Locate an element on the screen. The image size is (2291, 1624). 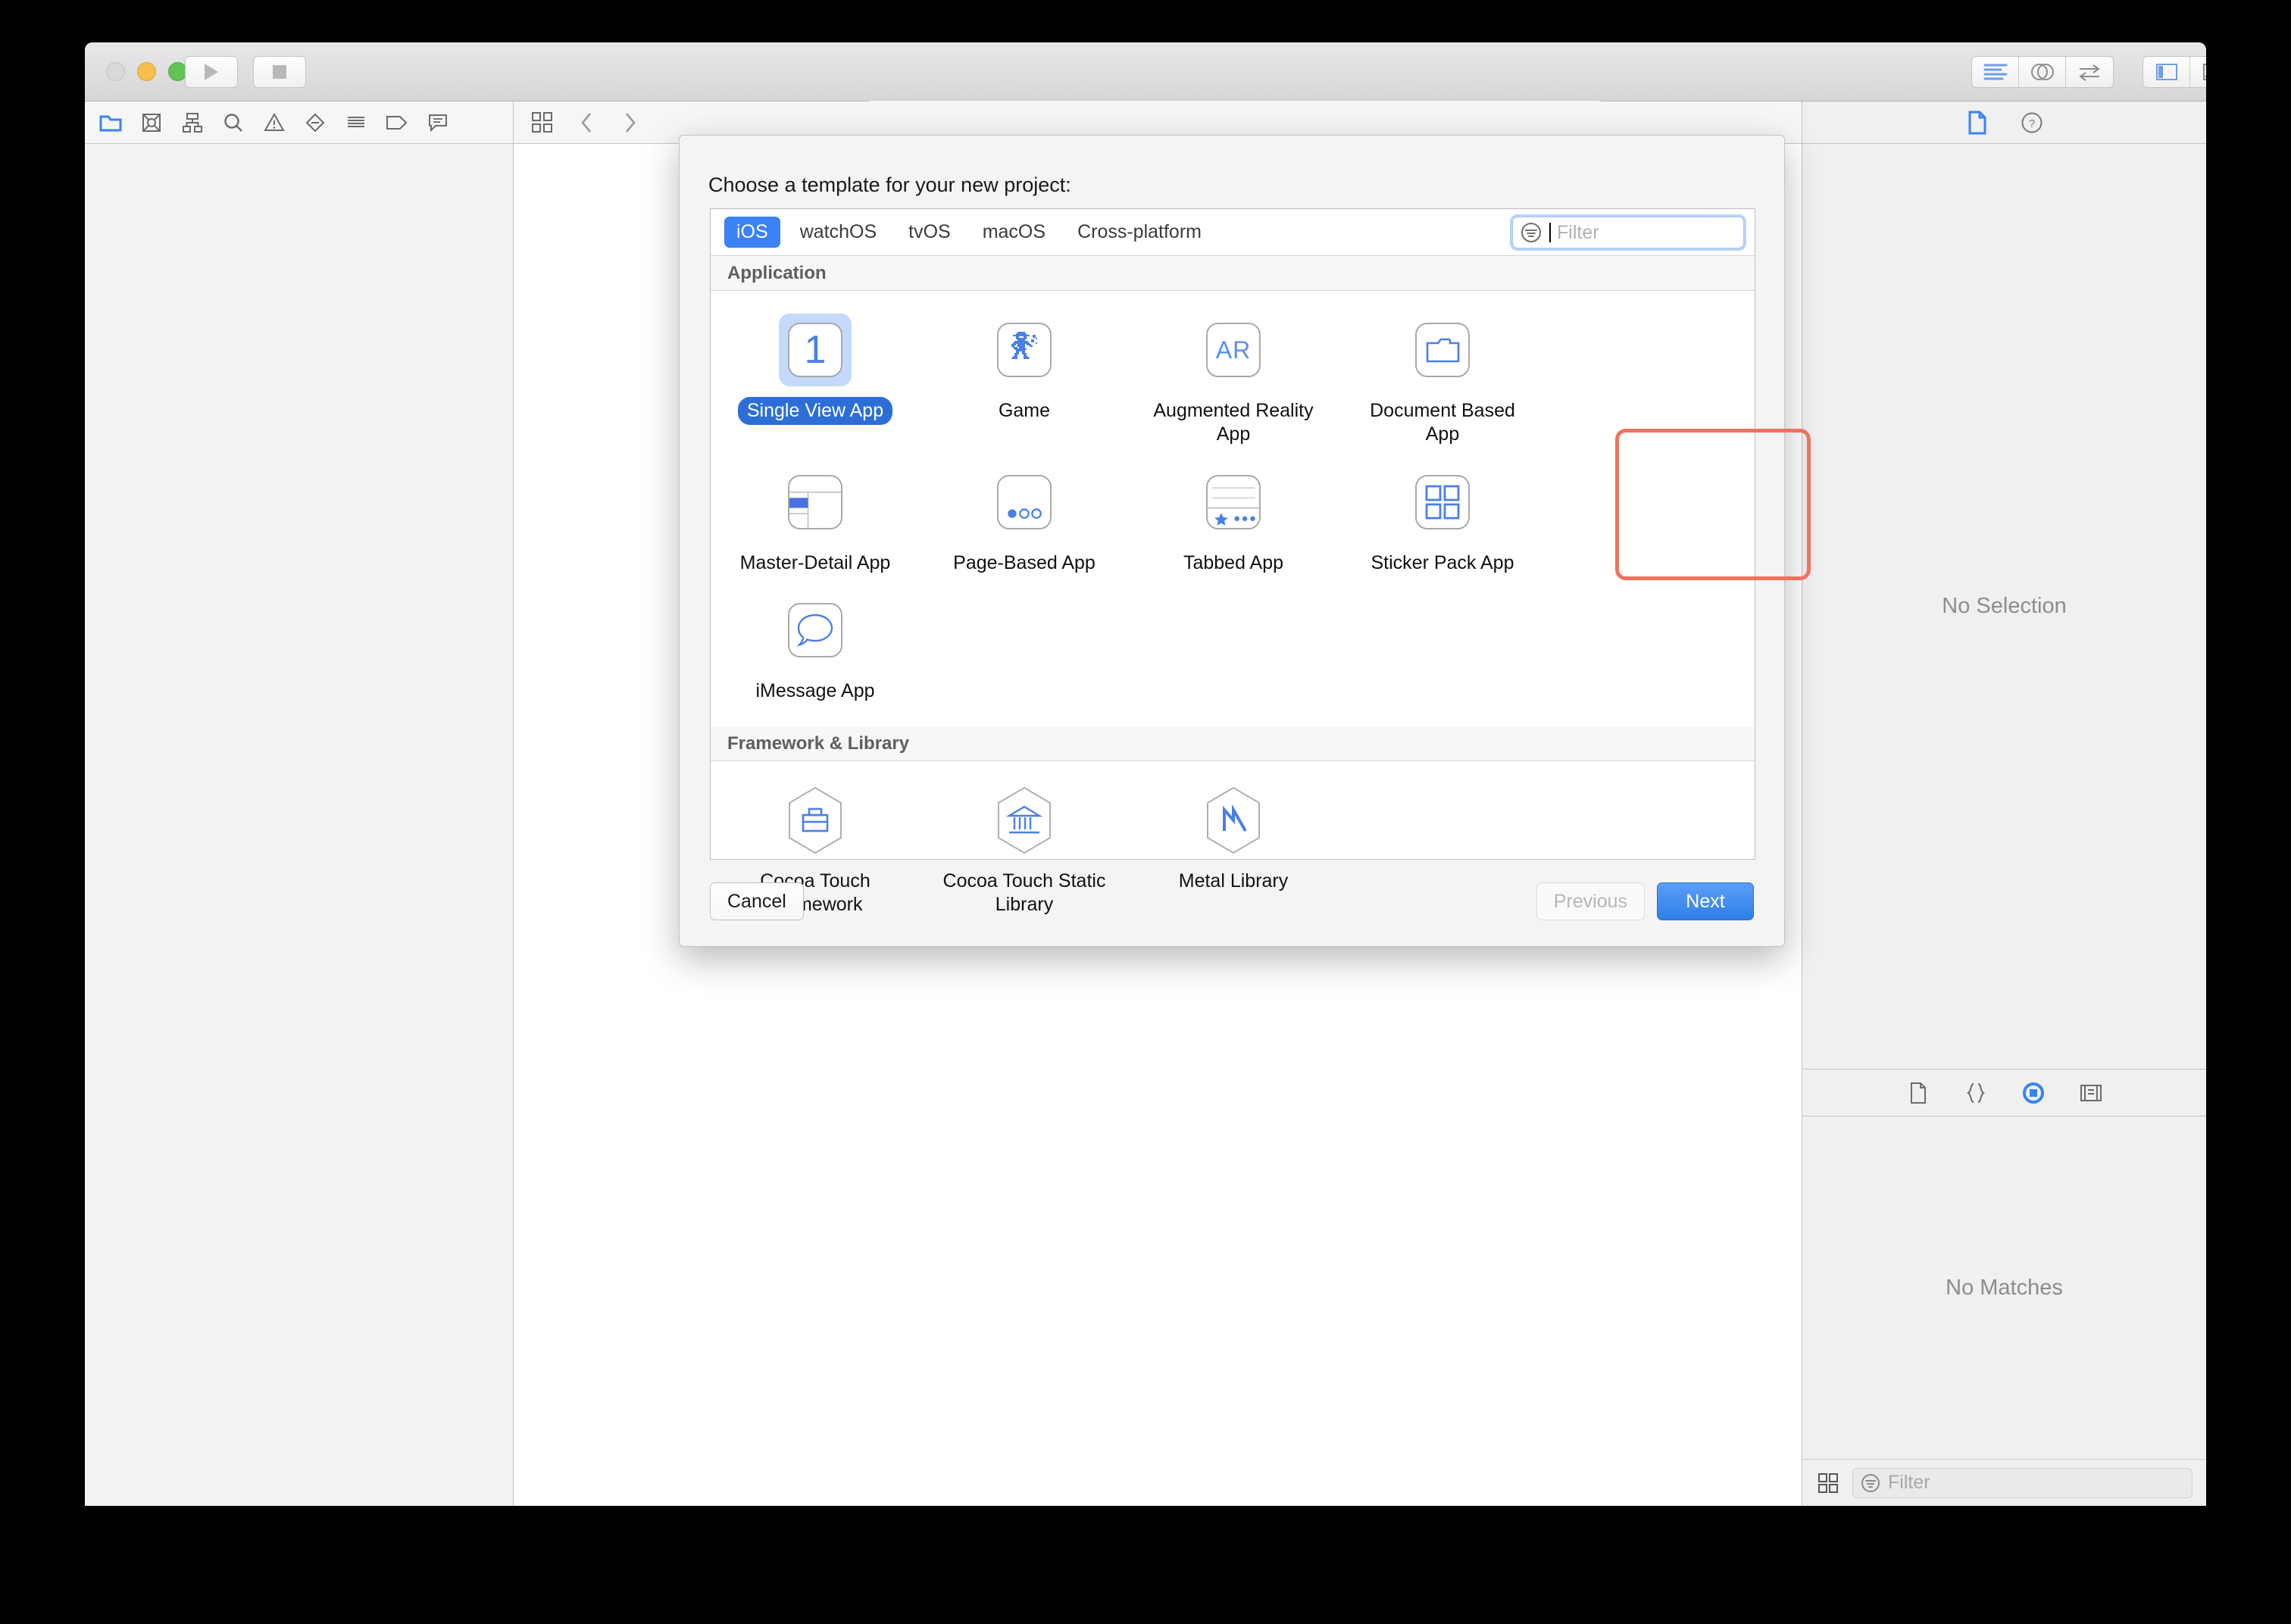
filter-circle-icon is located at coordinates (1531, 232).